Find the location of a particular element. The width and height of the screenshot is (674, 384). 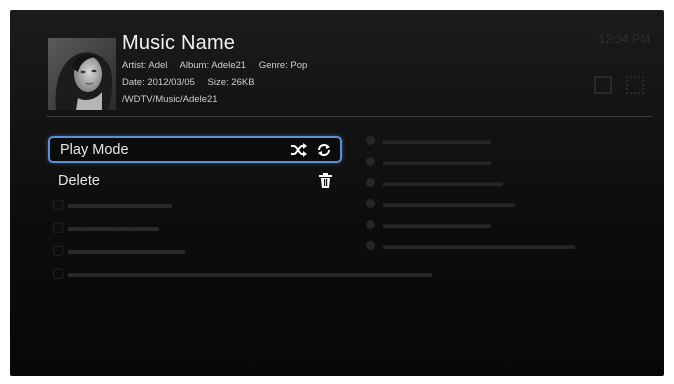

track-title: Music Name is located at coordinates (179, 43).